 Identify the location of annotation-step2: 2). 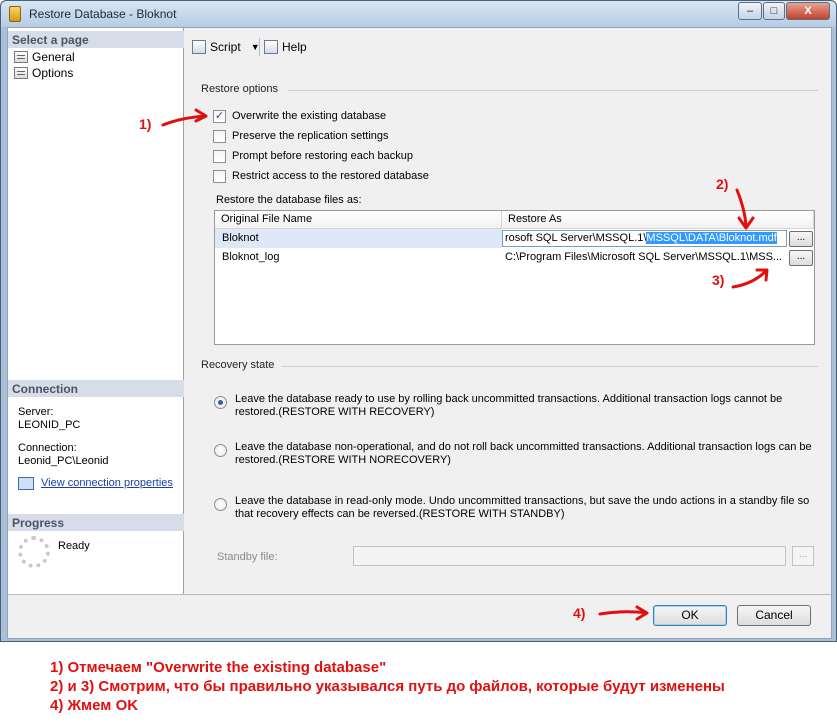
(722, 184).